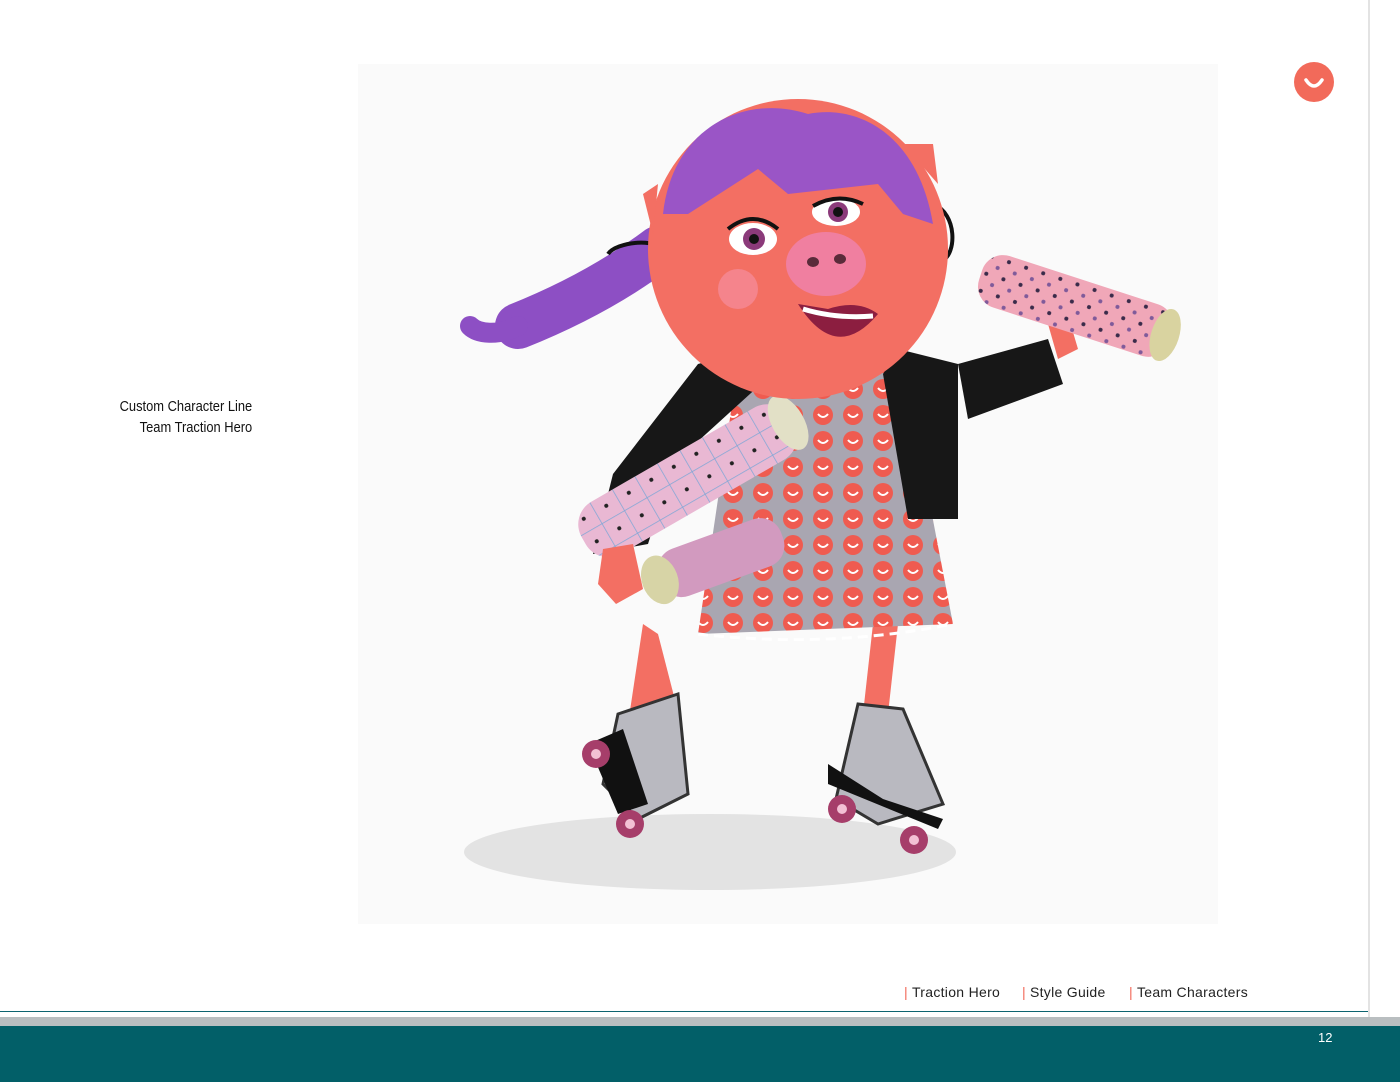  Describe the element at coordinates (956, 992) in the screenshot. I see `footer-nav-label: Traction Hero` at that location.